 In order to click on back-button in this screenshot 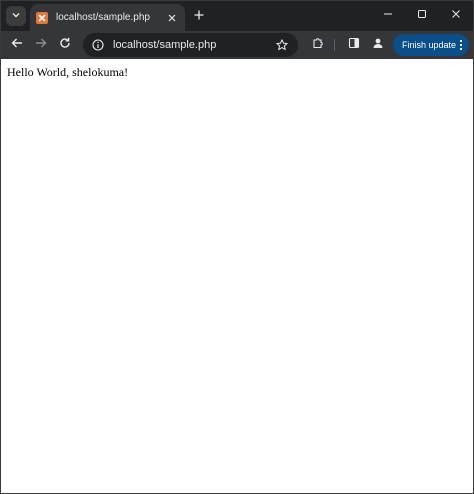, I will do `click(17, 45)`.